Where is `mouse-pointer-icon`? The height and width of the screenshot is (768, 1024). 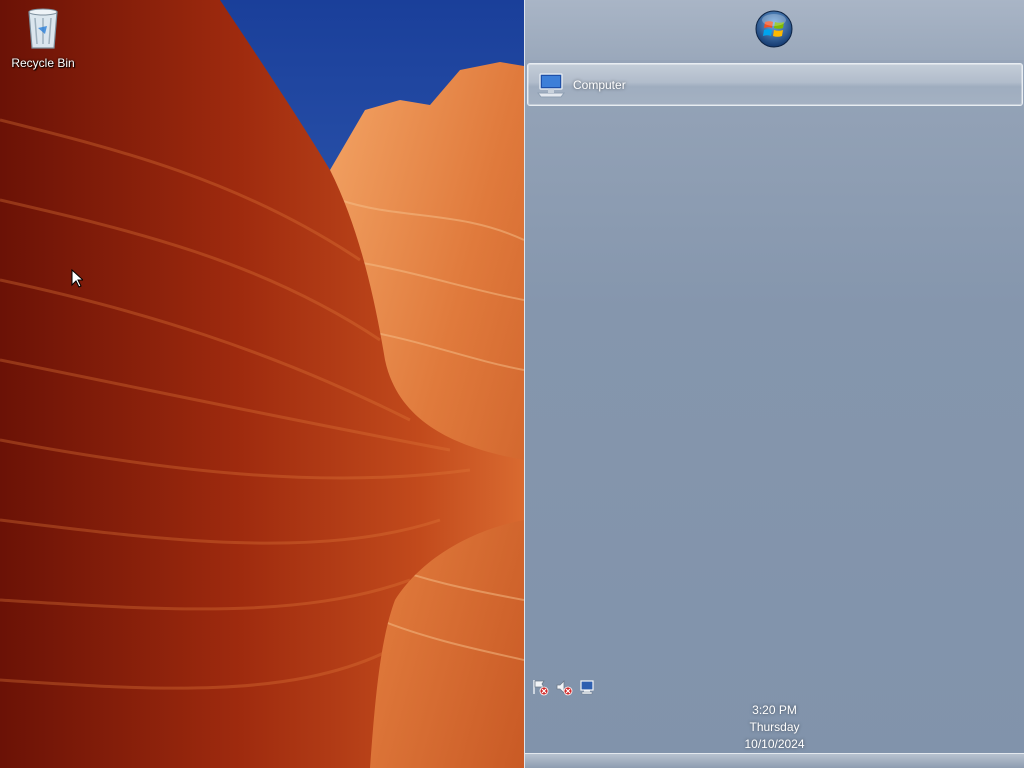
mouse-pointer-icon is located at coordinates (77, 278).